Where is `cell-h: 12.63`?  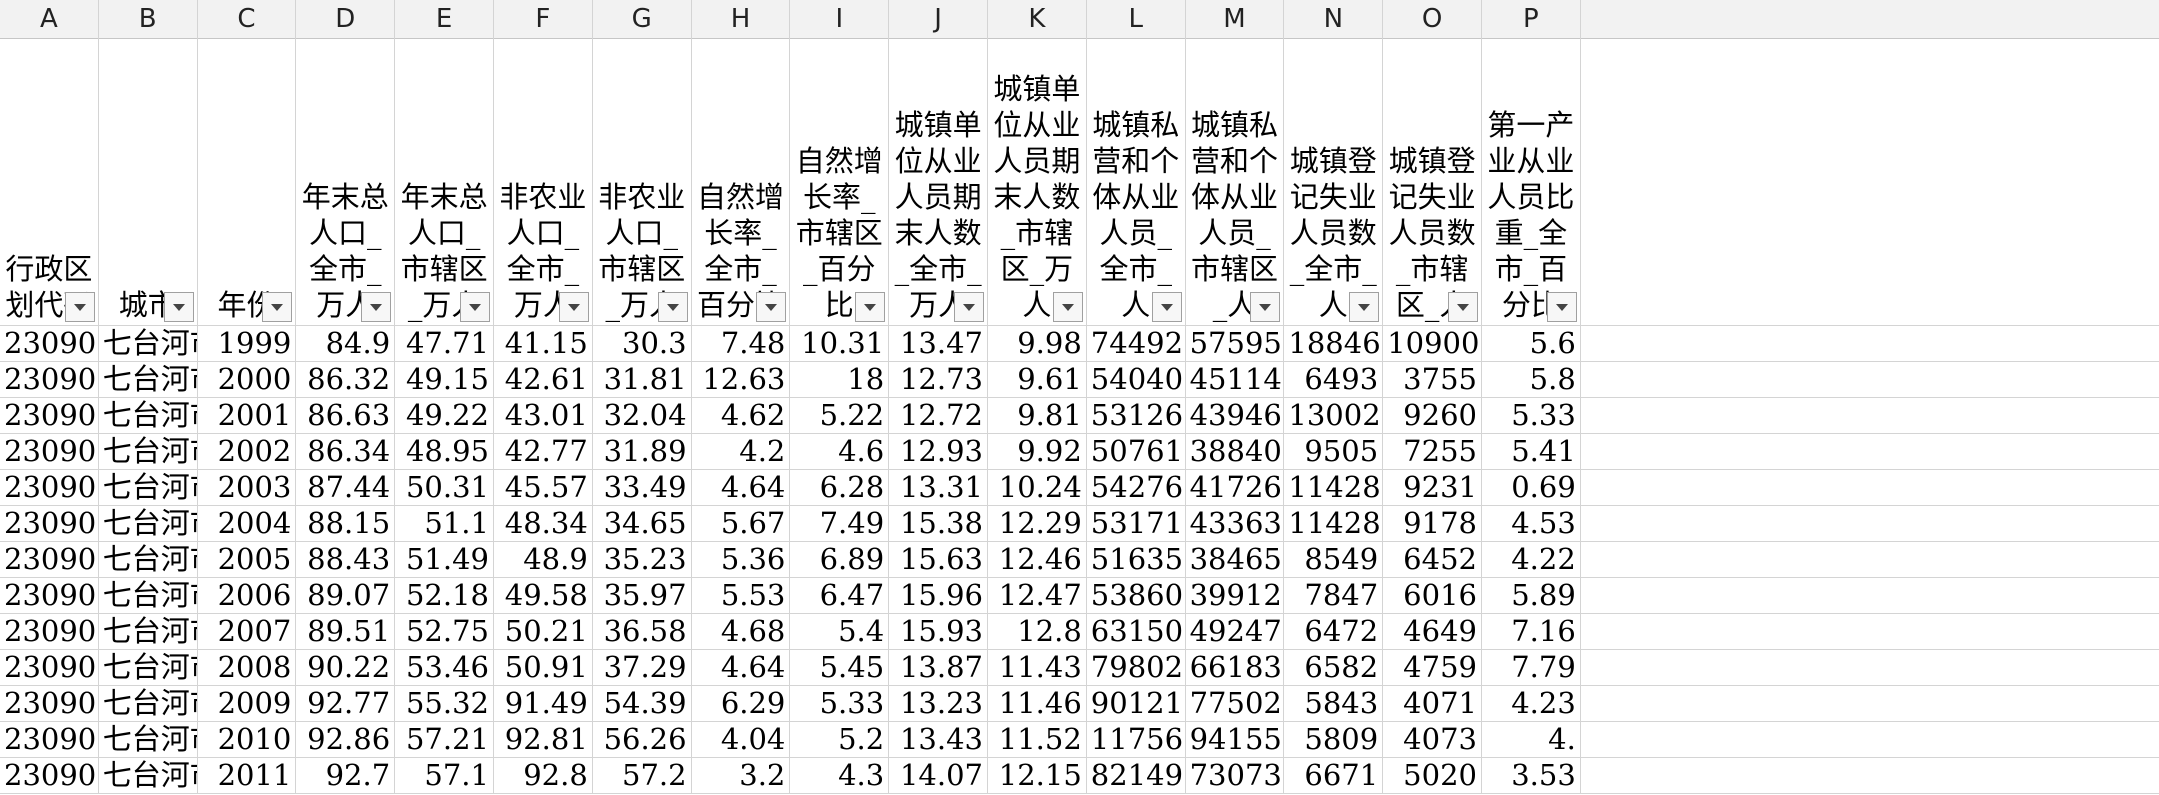
cell-h: 12.63 is located at coordinates (741, 379).